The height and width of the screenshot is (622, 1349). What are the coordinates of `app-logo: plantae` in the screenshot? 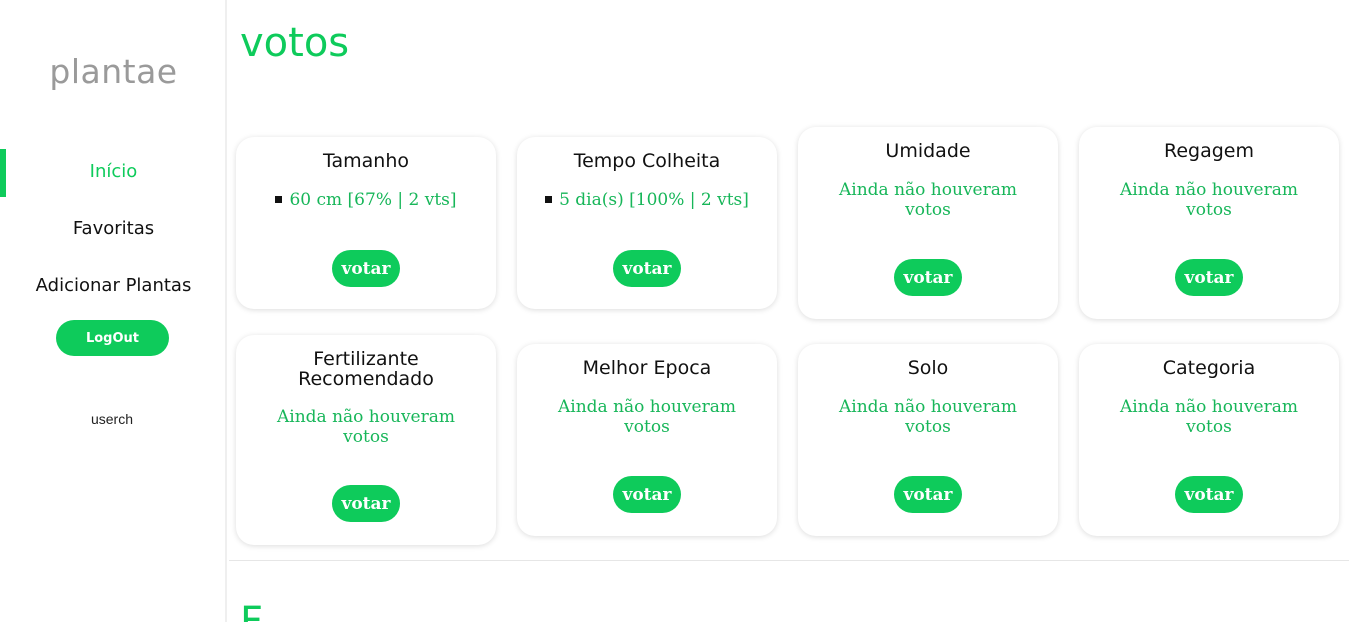 It's located at (113, 71).